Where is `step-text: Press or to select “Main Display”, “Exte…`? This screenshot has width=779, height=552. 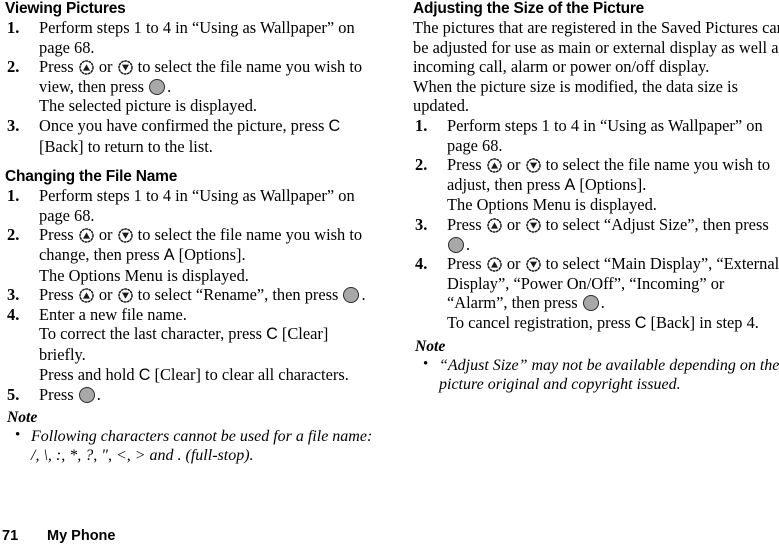
step-text: Press or to select “Main Display”, “Exte… is located at coordinates (613, 283).